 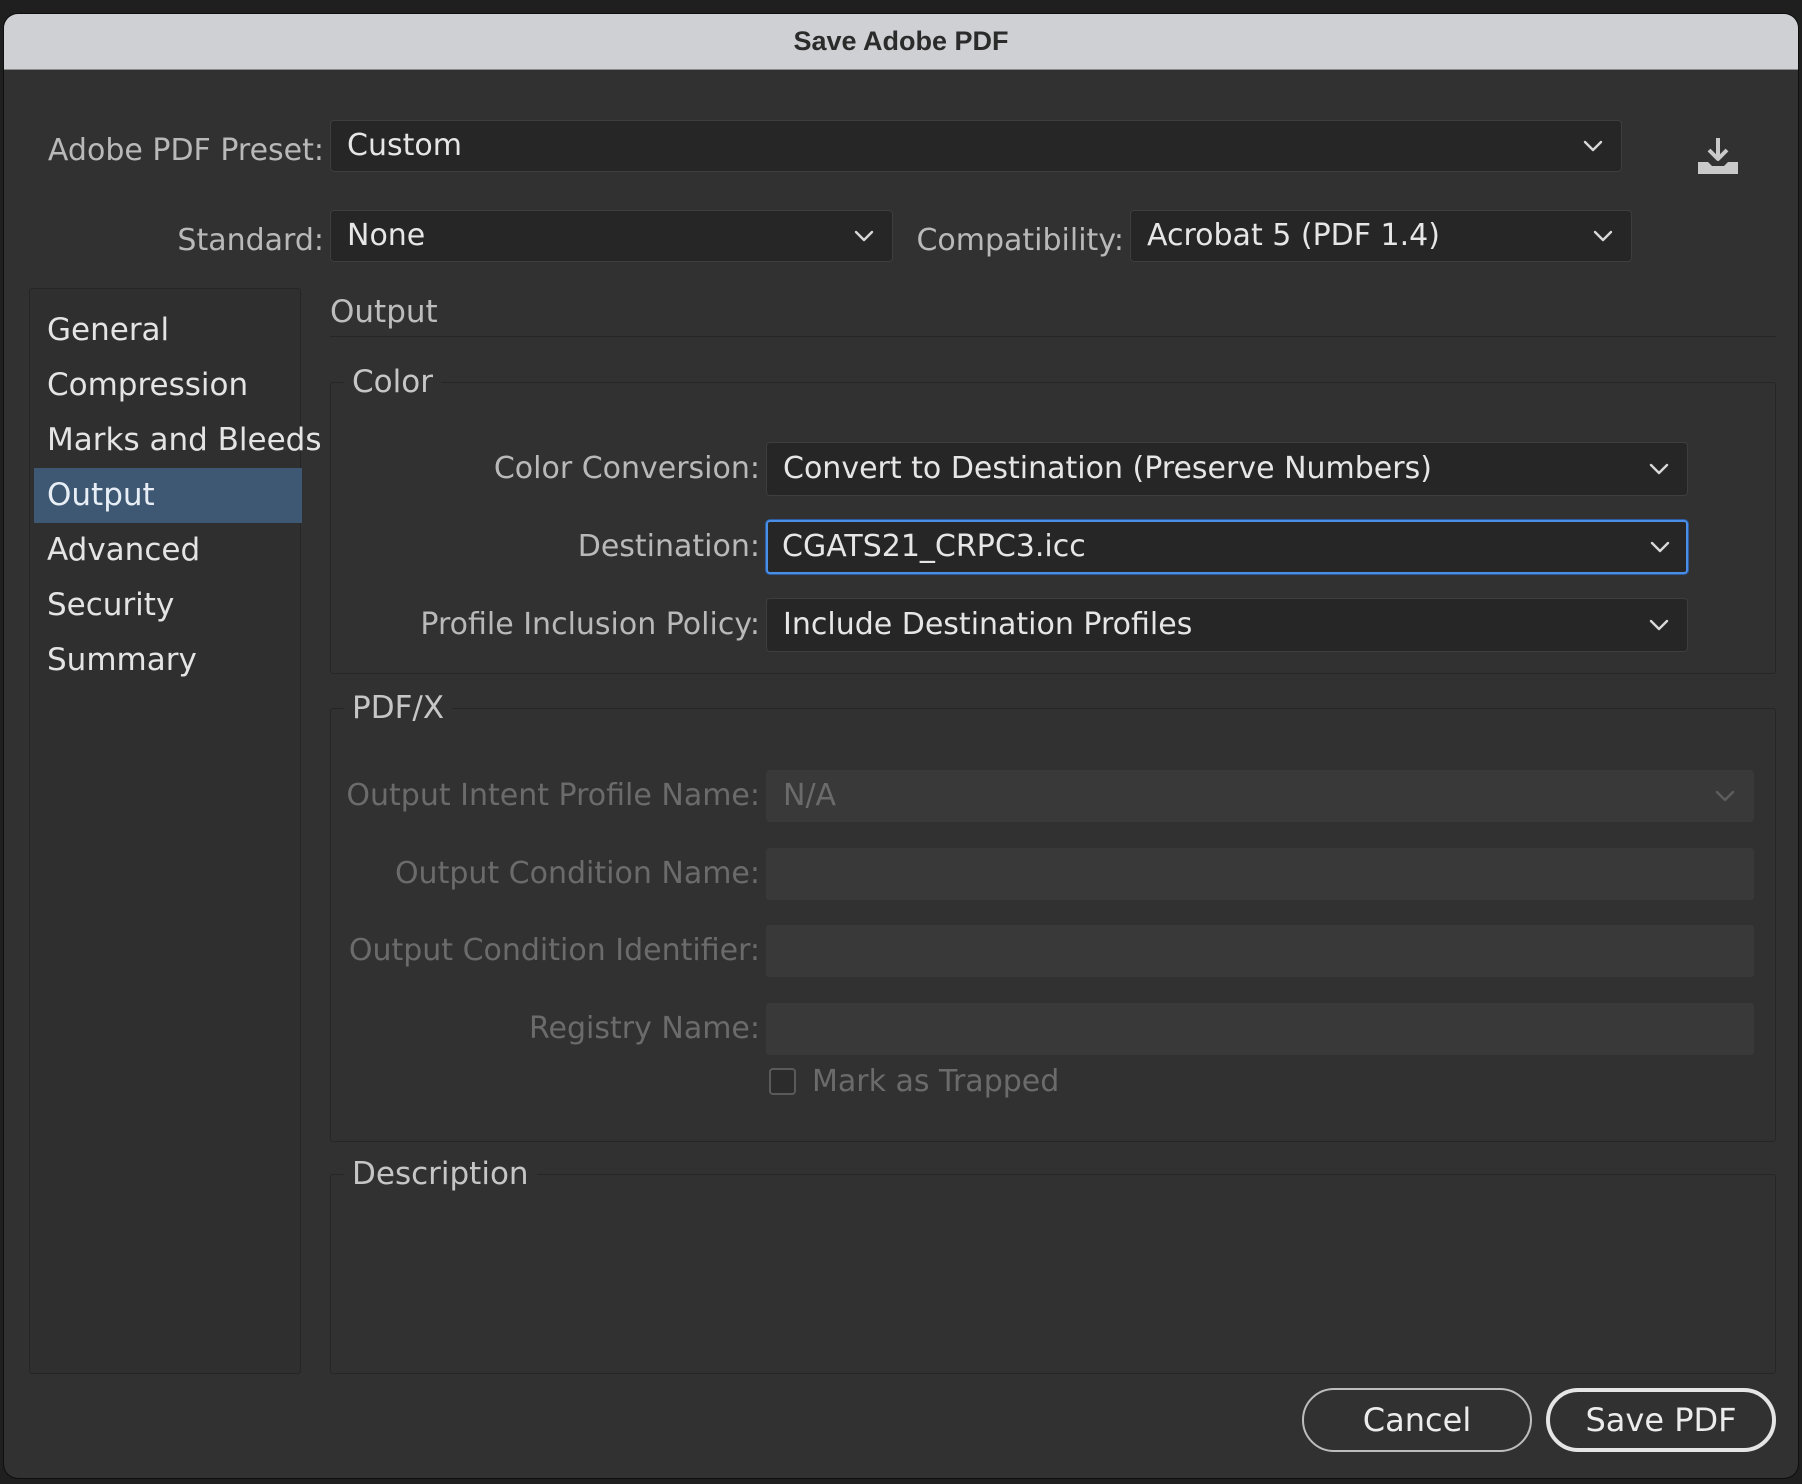 I want to click on description-group, so click(x=1053, y=1274).